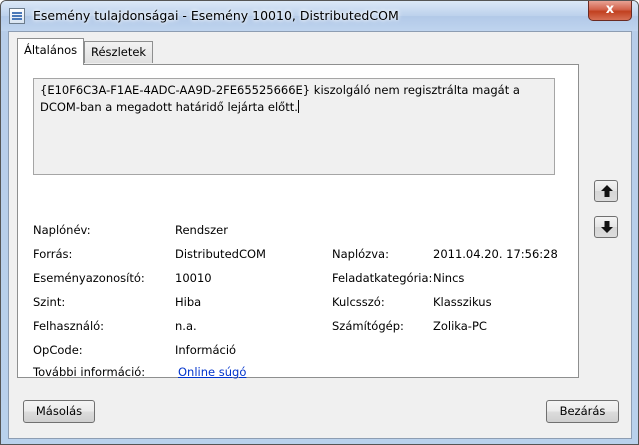 The height and width of the screenshot is (445, 639). What do you see at coordinates (17, 16) in the screenshot?
I see `event-viewer-icon` at bounding box center [17, 16].